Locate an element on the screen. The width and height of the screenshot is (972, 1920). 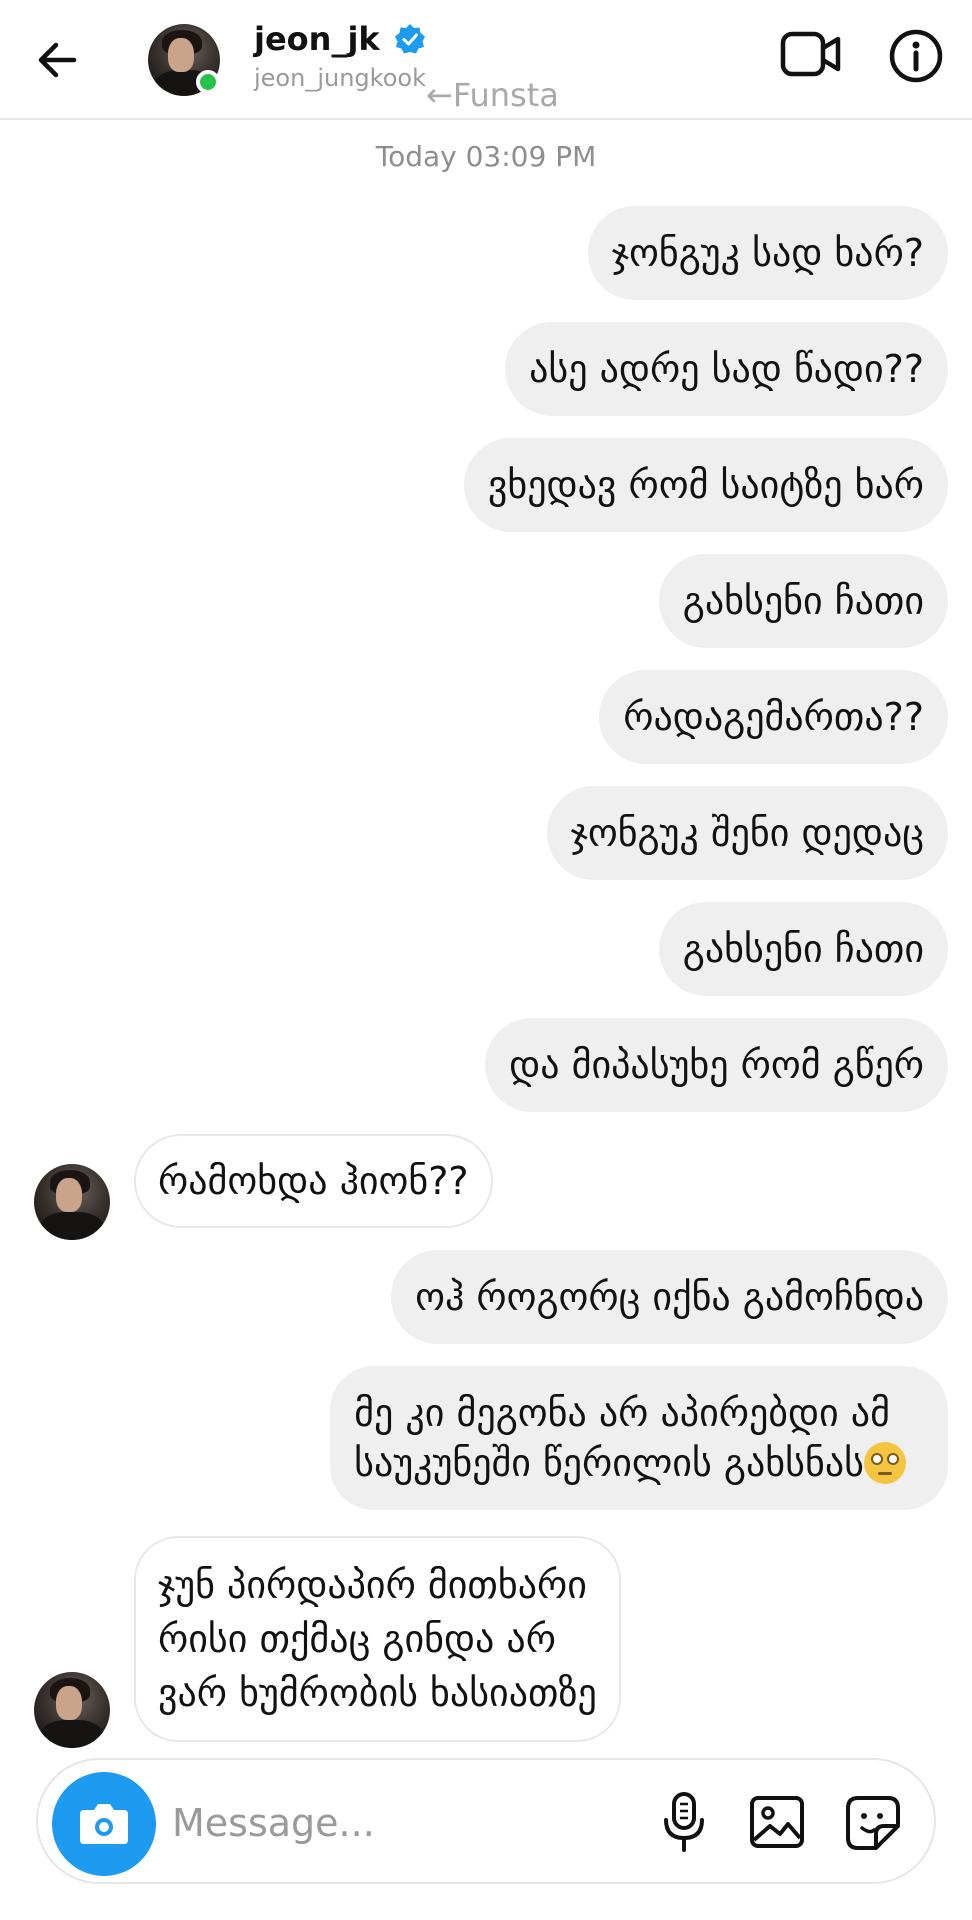
outgoing-message: ასე ადრე სად წადი?? is located at coordinates (726, 369).